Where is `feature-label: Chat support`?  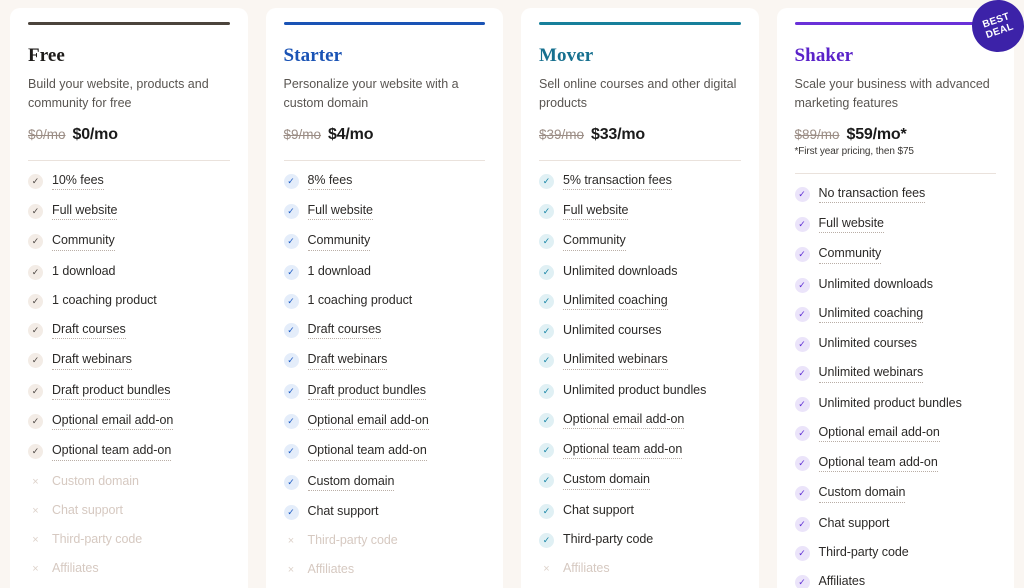
feature-label: Chat support is located at coordinates (854, 522).